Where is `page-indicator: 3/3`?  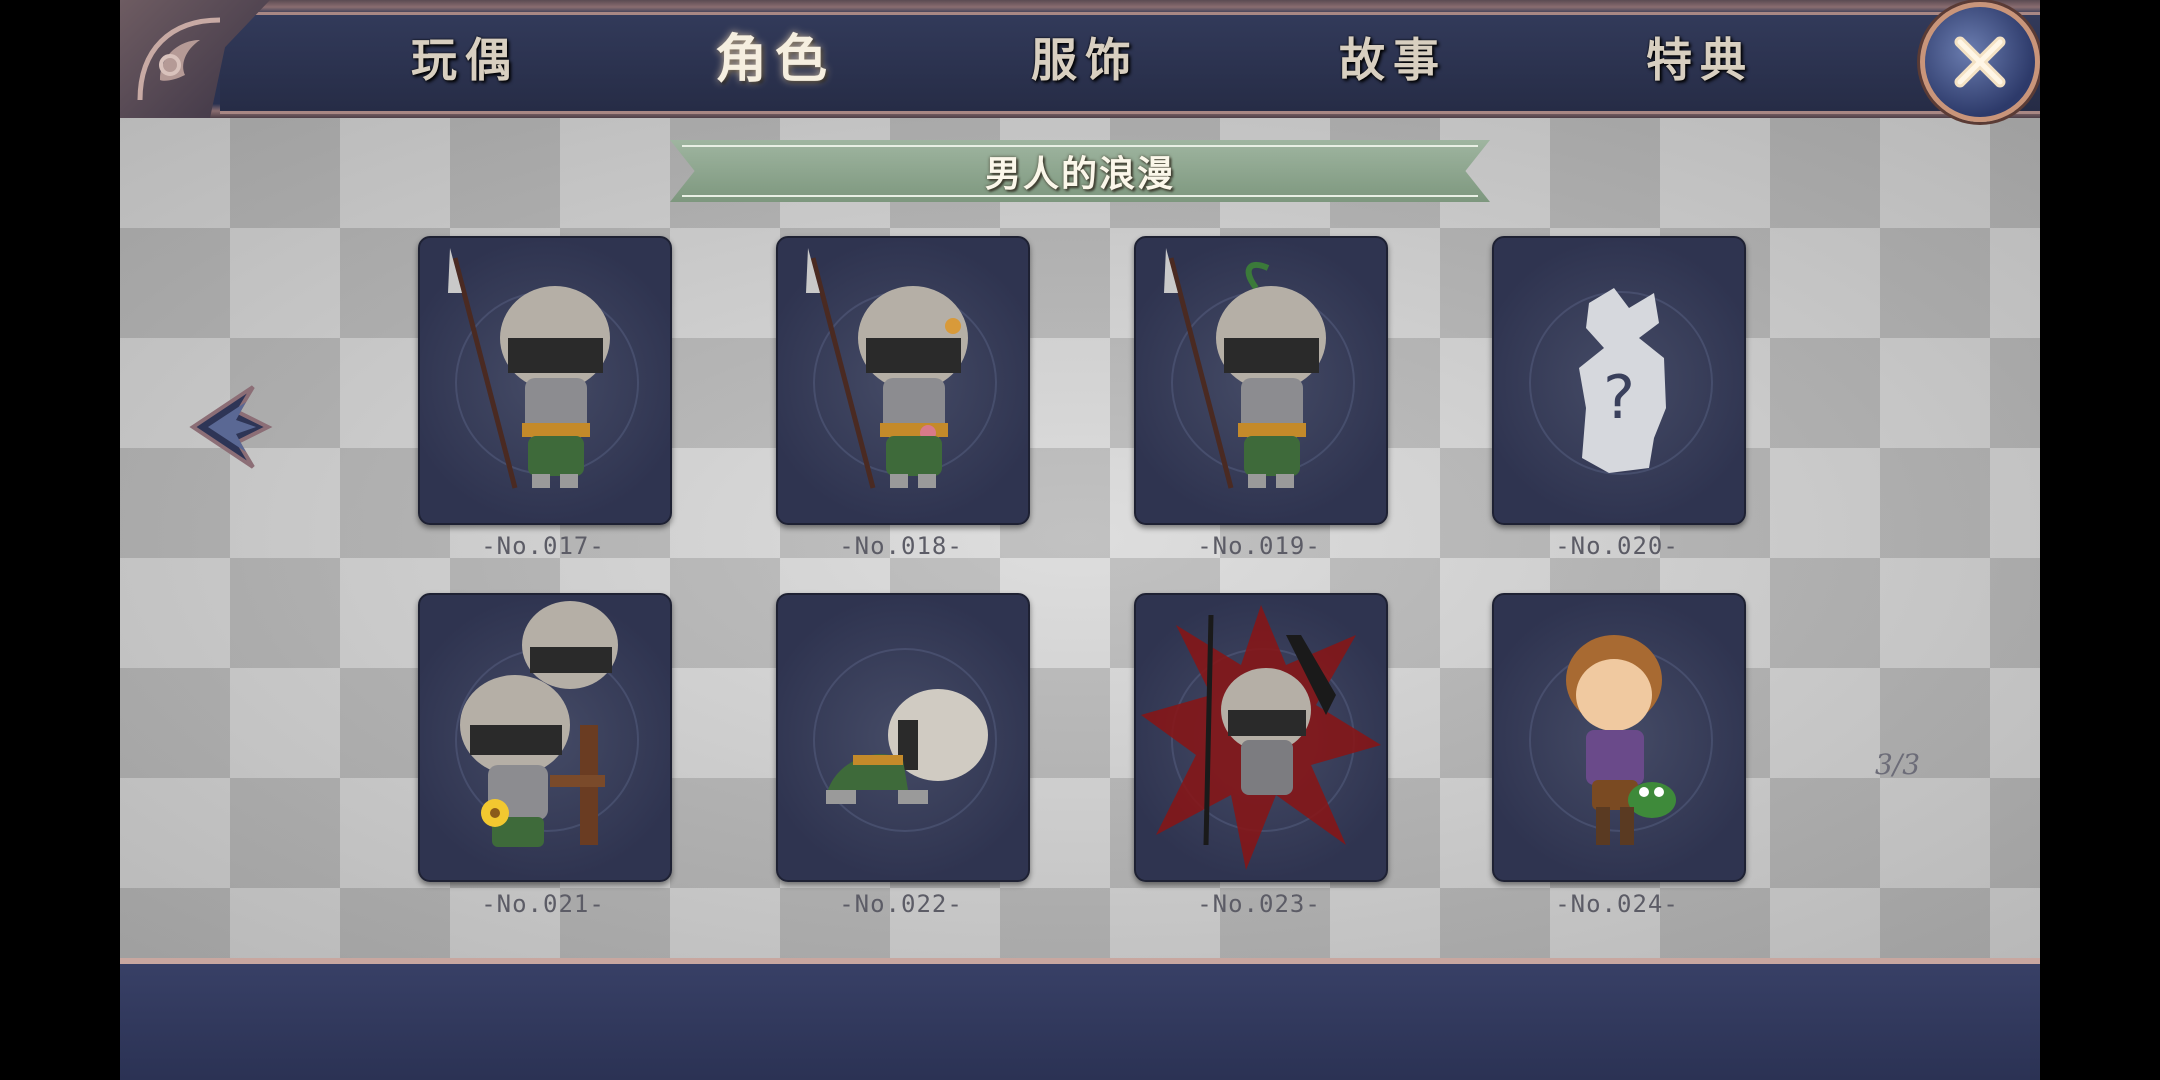 page-indicator: 3/3 is located at coordinates (1898, 764).